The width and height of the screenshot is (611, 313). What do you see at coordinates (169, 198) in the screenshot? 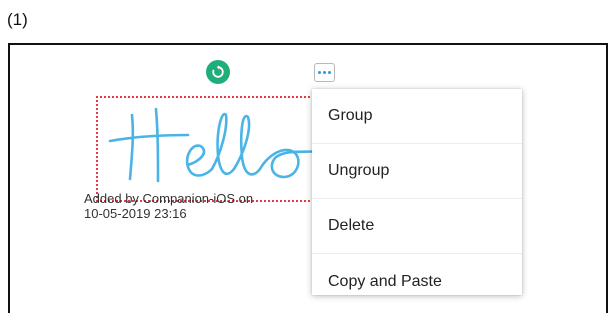
I see `caption-line1: Added by Companion-iOS on` at bounding box center [169, 198].